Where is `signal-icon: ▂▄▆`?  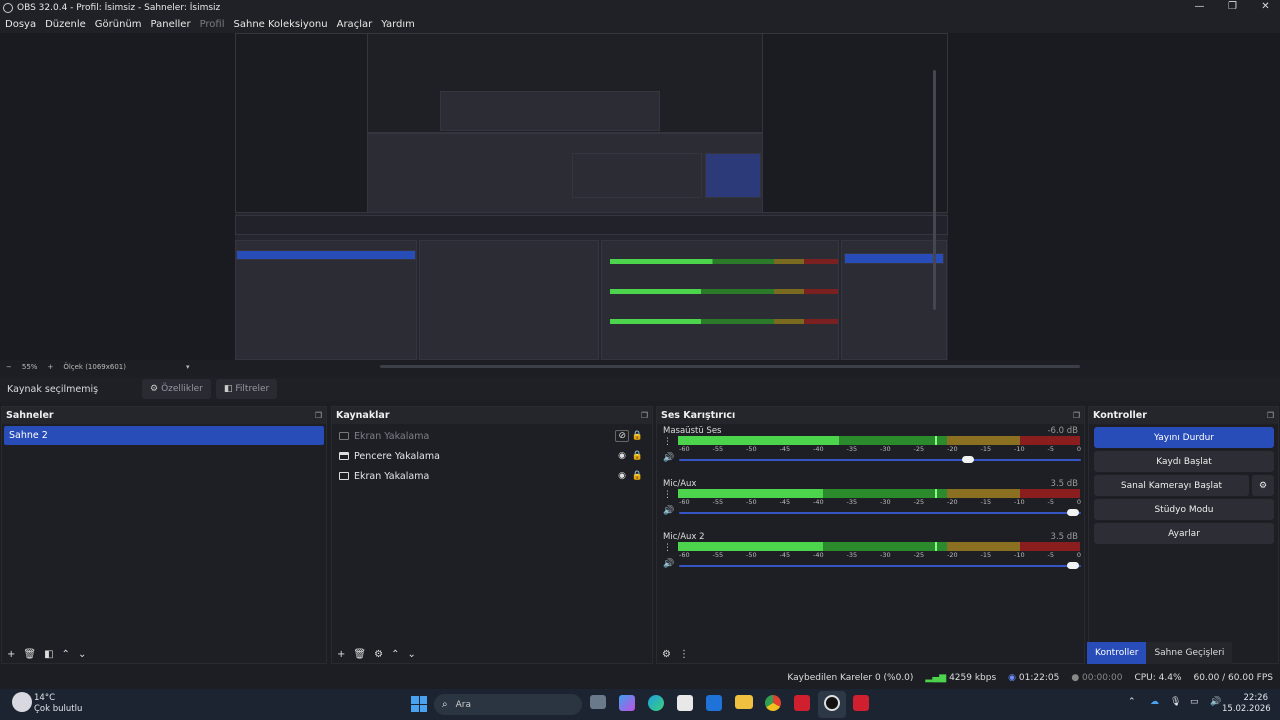
signal-icon: ▂▄▆ is located at coordinates (936, 678).